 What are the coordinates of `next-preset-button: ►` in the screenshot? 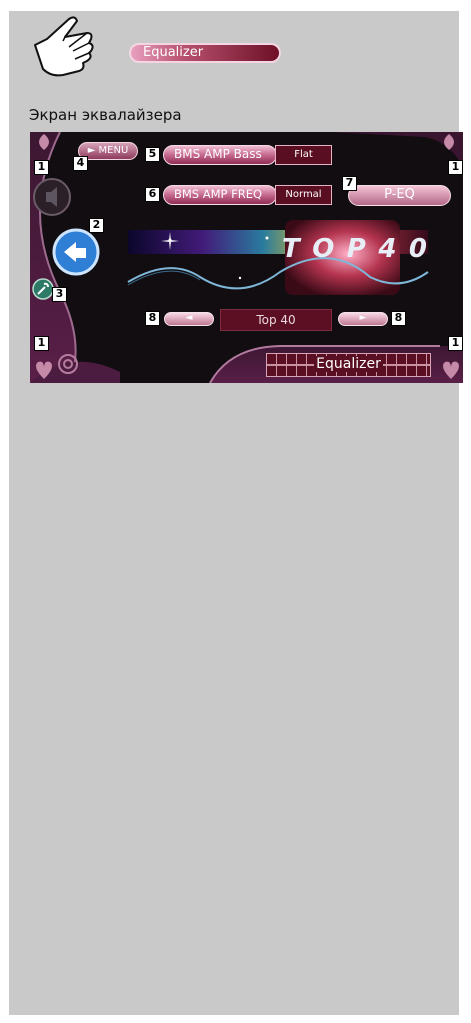 It's located at (363, 319).